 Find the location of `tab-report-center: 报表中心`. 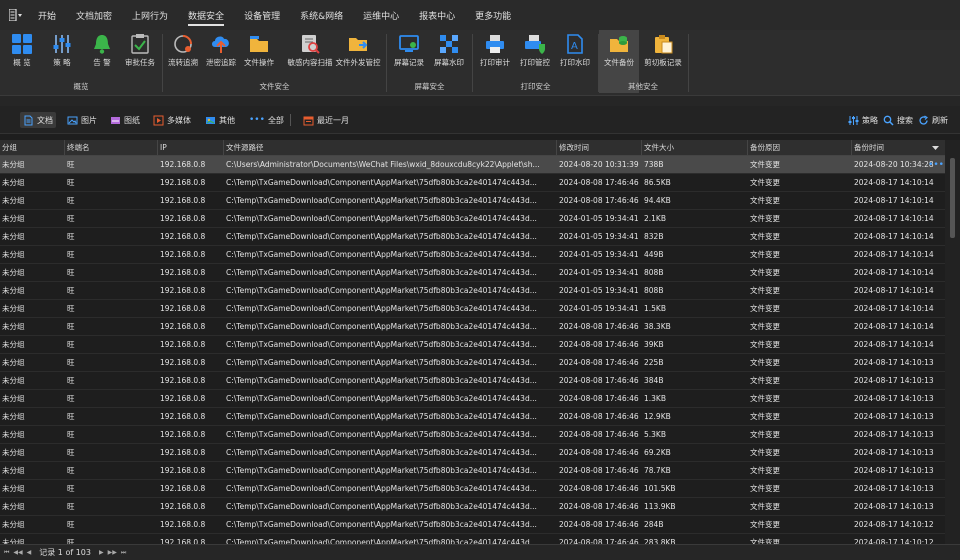

tab-report-center: 报表中心 is located at coordinates (437, 15).